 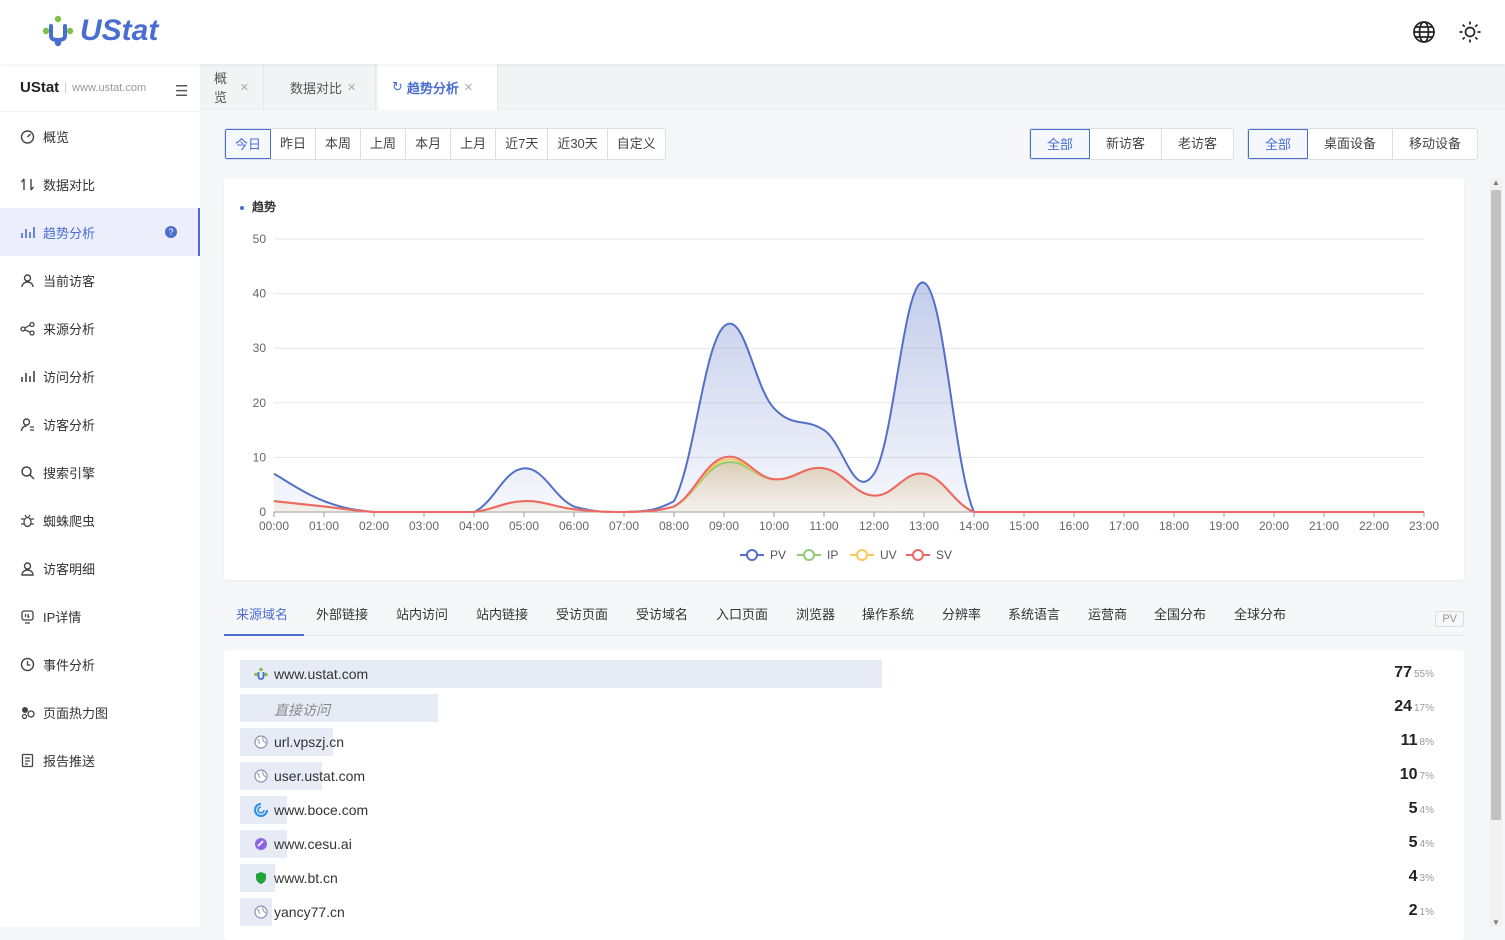 I want to click on logo: UStat, so click(x=99, y=31).